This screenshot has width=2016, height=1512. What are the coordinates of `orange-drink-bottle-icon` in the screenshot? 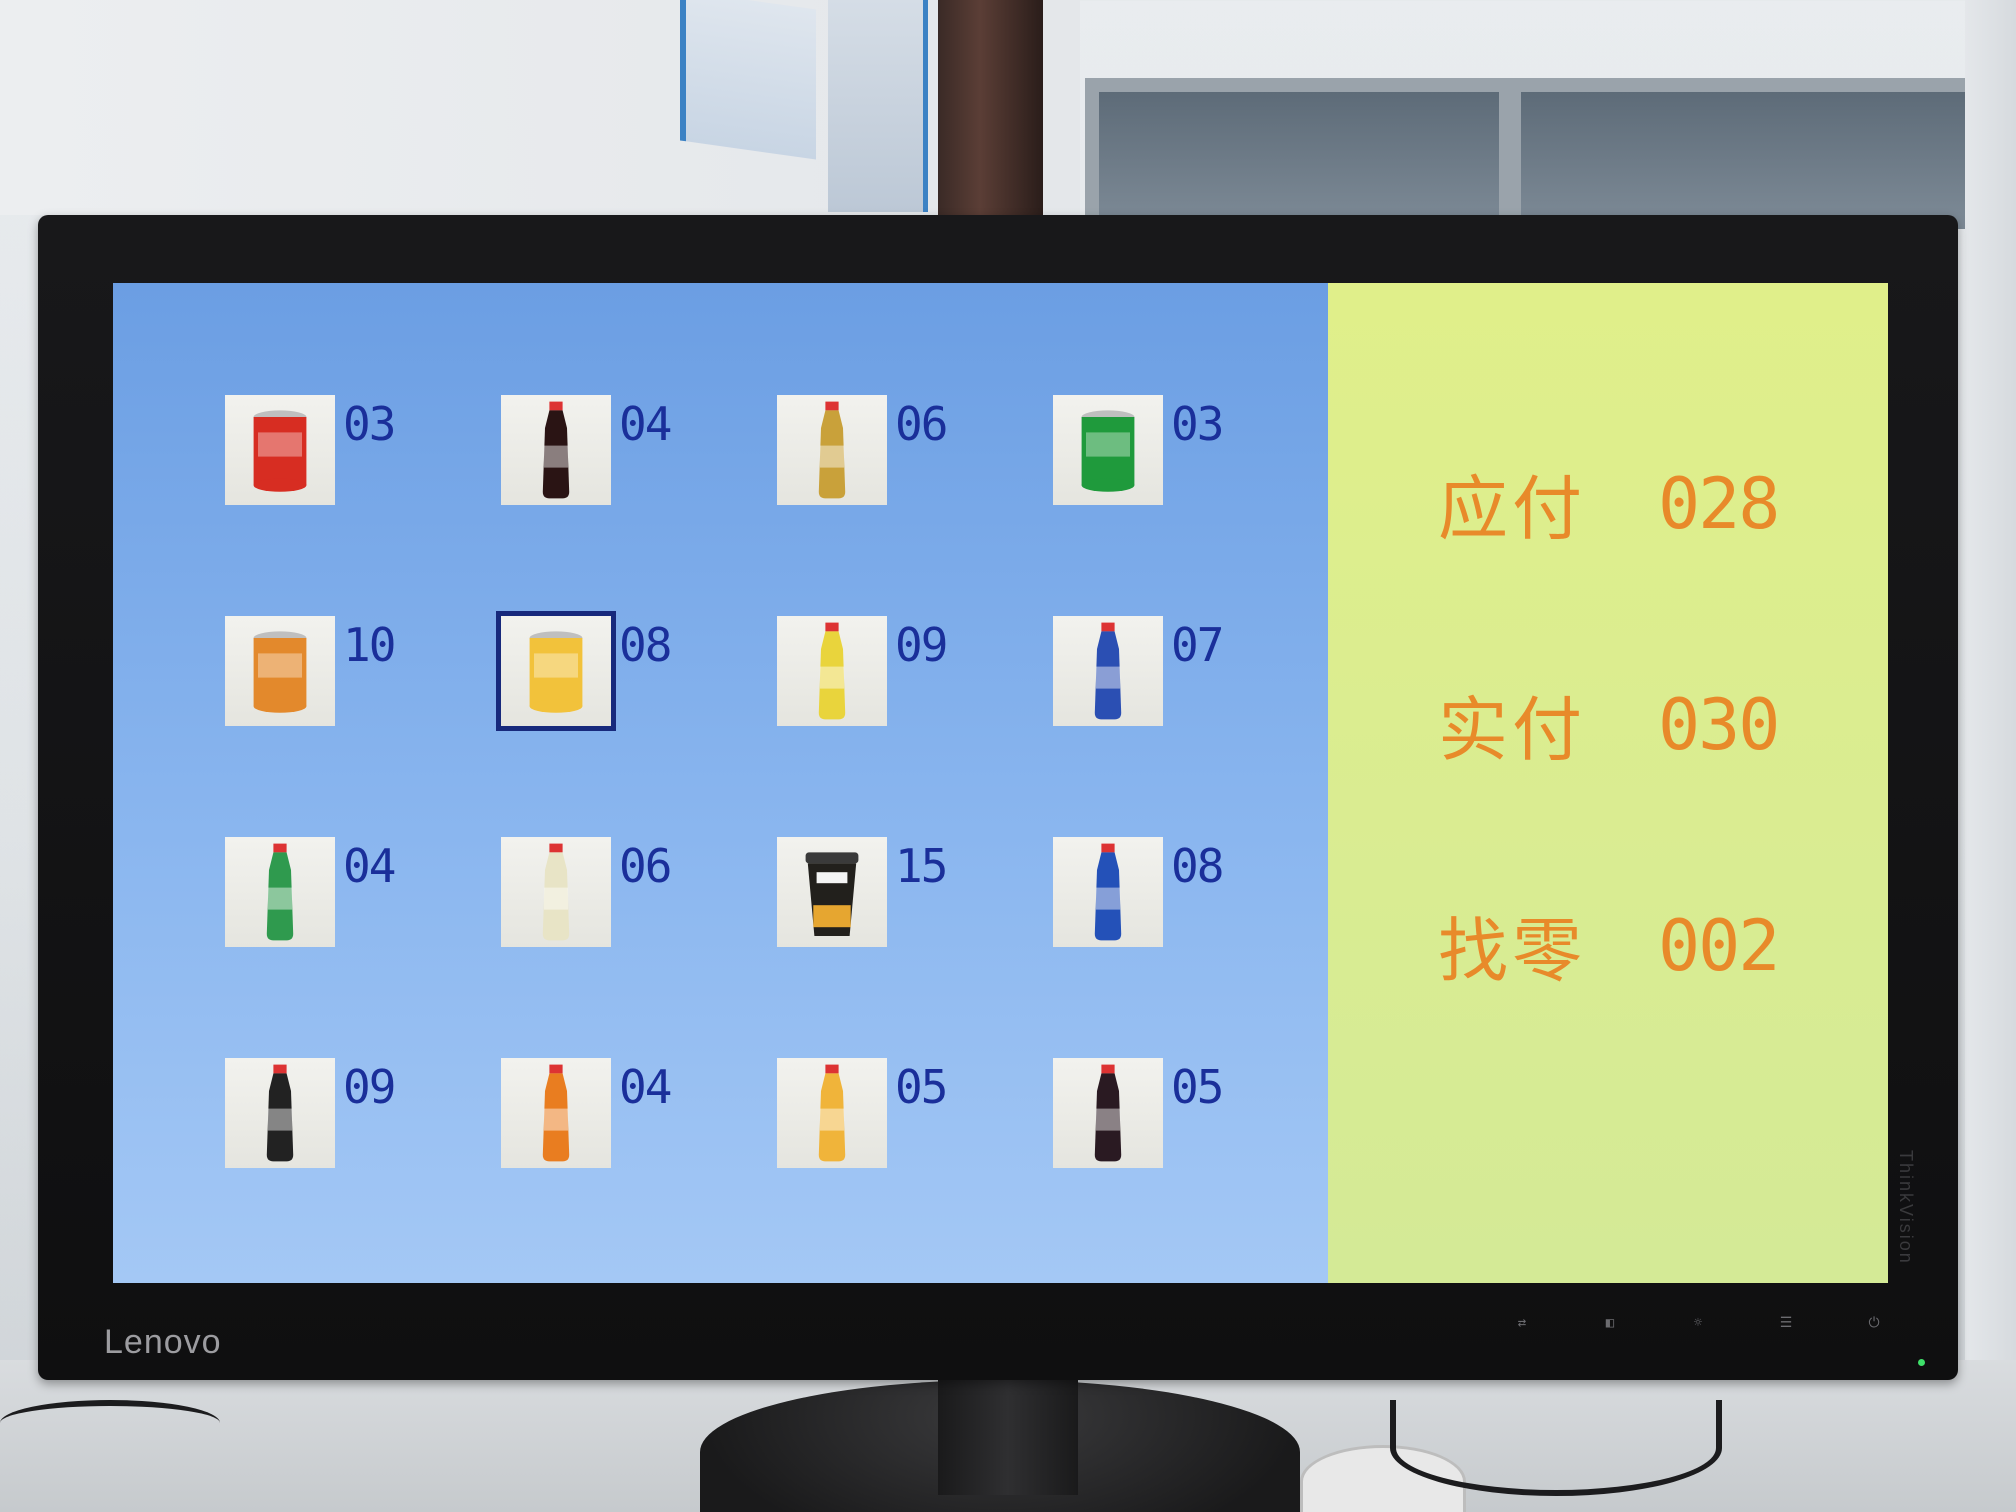 It's located at (556, 1113).